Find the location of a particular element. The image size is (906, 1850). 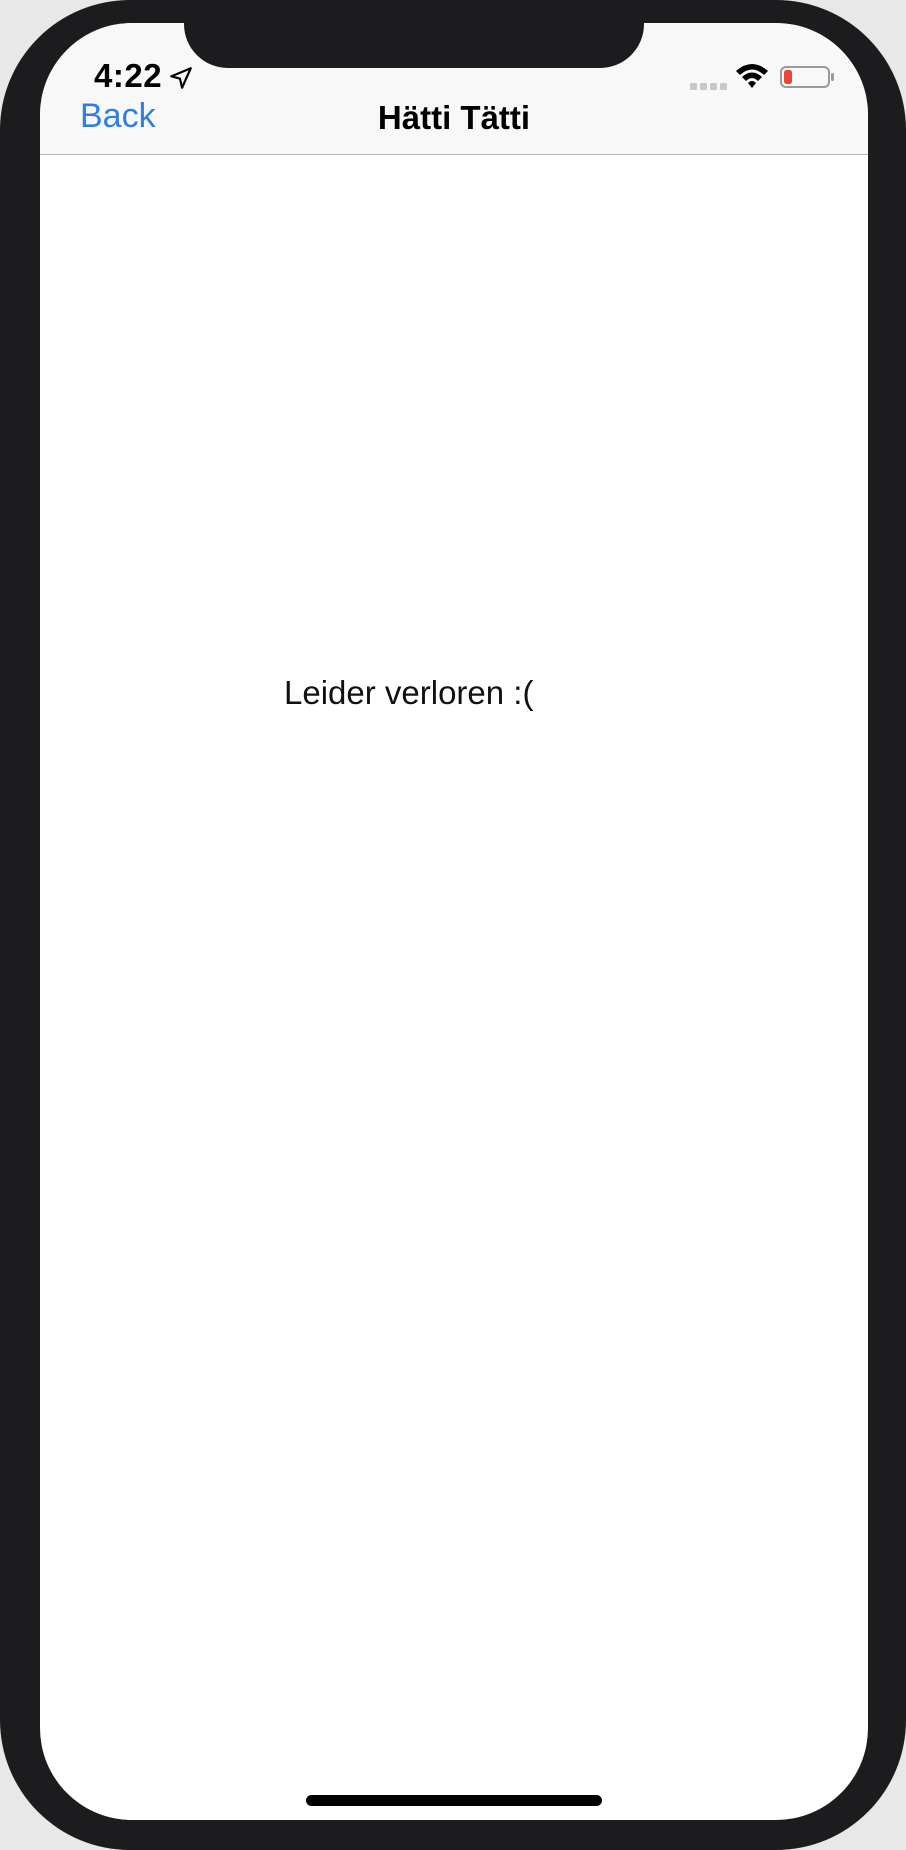

cellular-signal-icon is located at coordinates (708, 86).